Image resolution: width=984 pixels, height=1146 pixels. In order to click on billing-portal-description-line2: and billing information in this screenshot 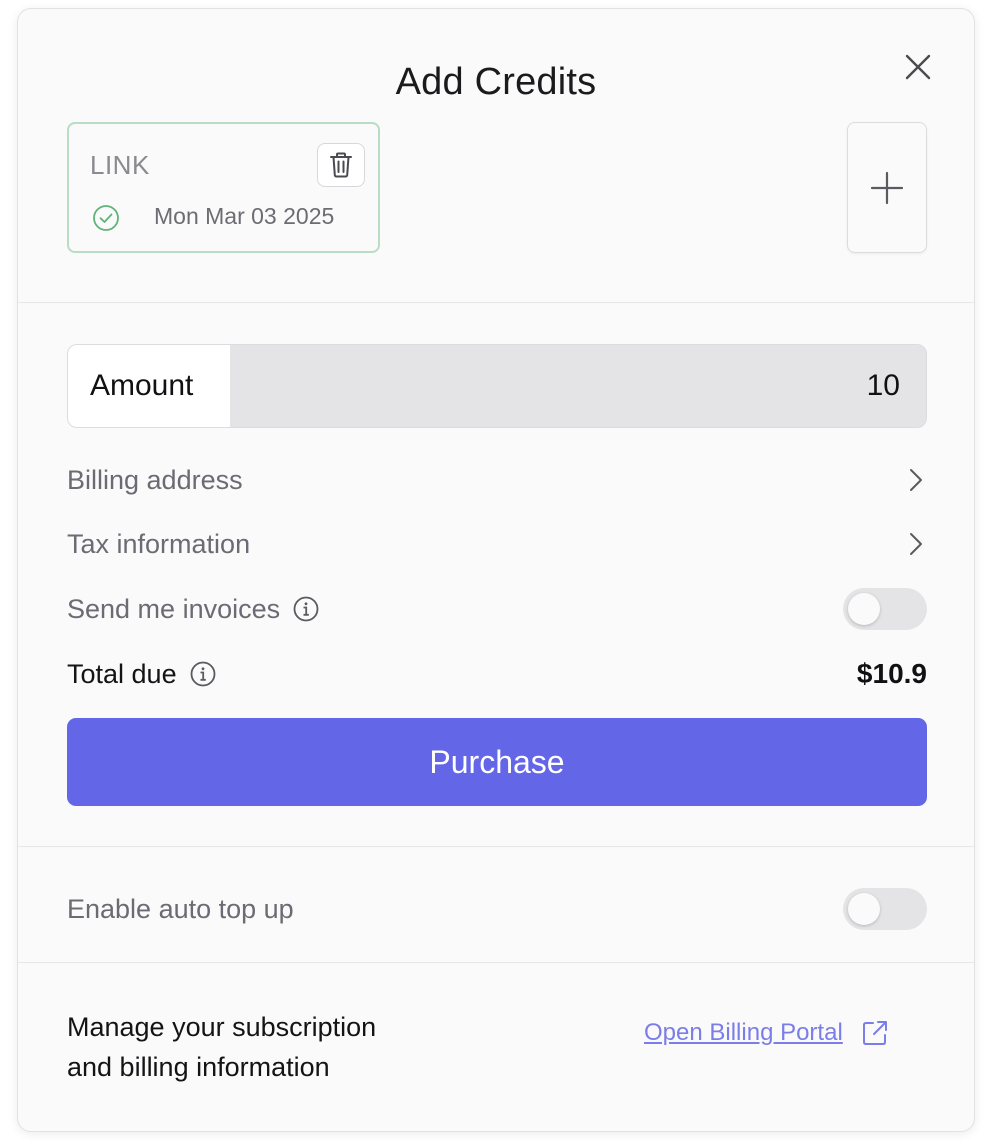, I will do `click(198, 1067)`.